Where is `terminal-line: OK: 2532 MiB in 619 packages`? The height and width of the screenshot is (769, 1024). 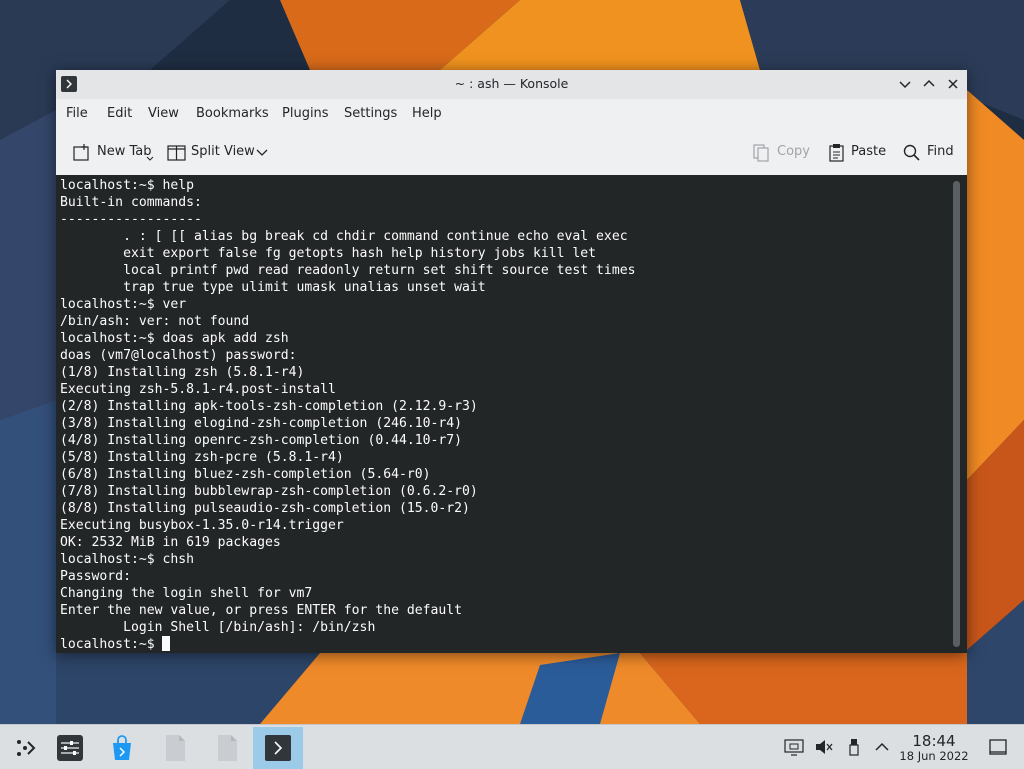
terminal-line: OK: 2532 MiB in 619 packages is located at coordinates (170, 542).